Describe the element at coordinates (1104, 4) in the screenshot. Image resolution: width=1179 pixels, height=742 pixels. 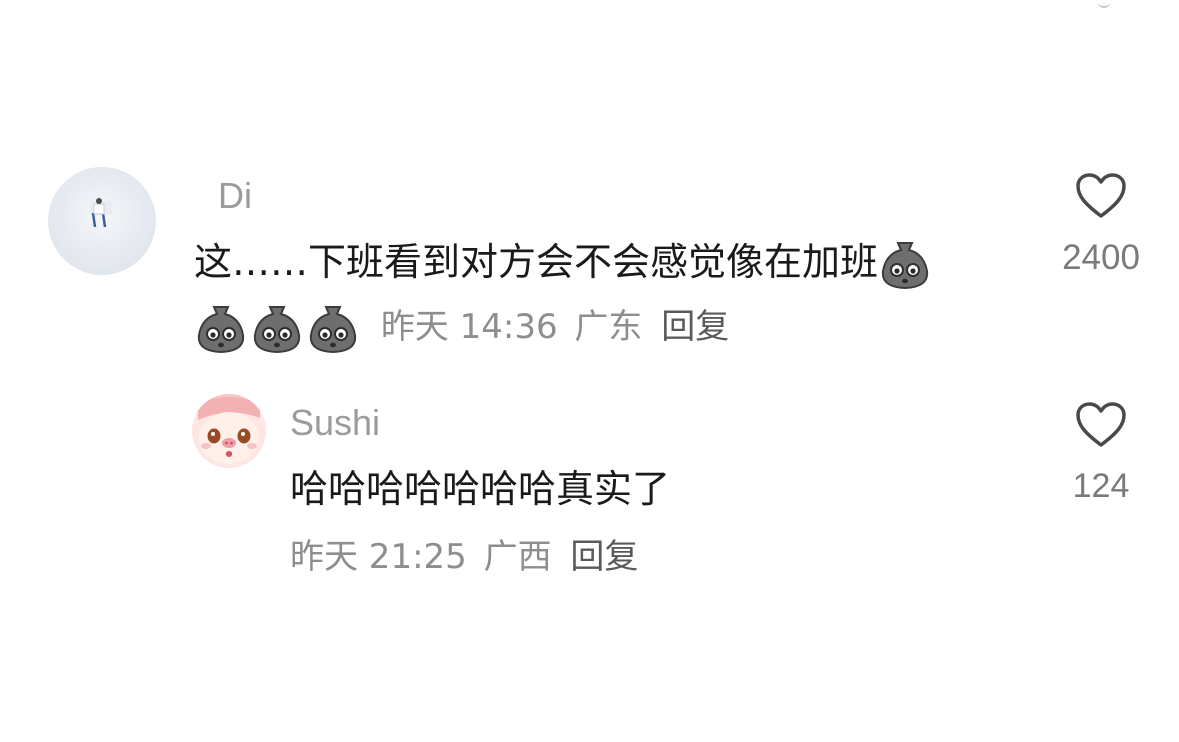
I see `scroll-hint` at that location.